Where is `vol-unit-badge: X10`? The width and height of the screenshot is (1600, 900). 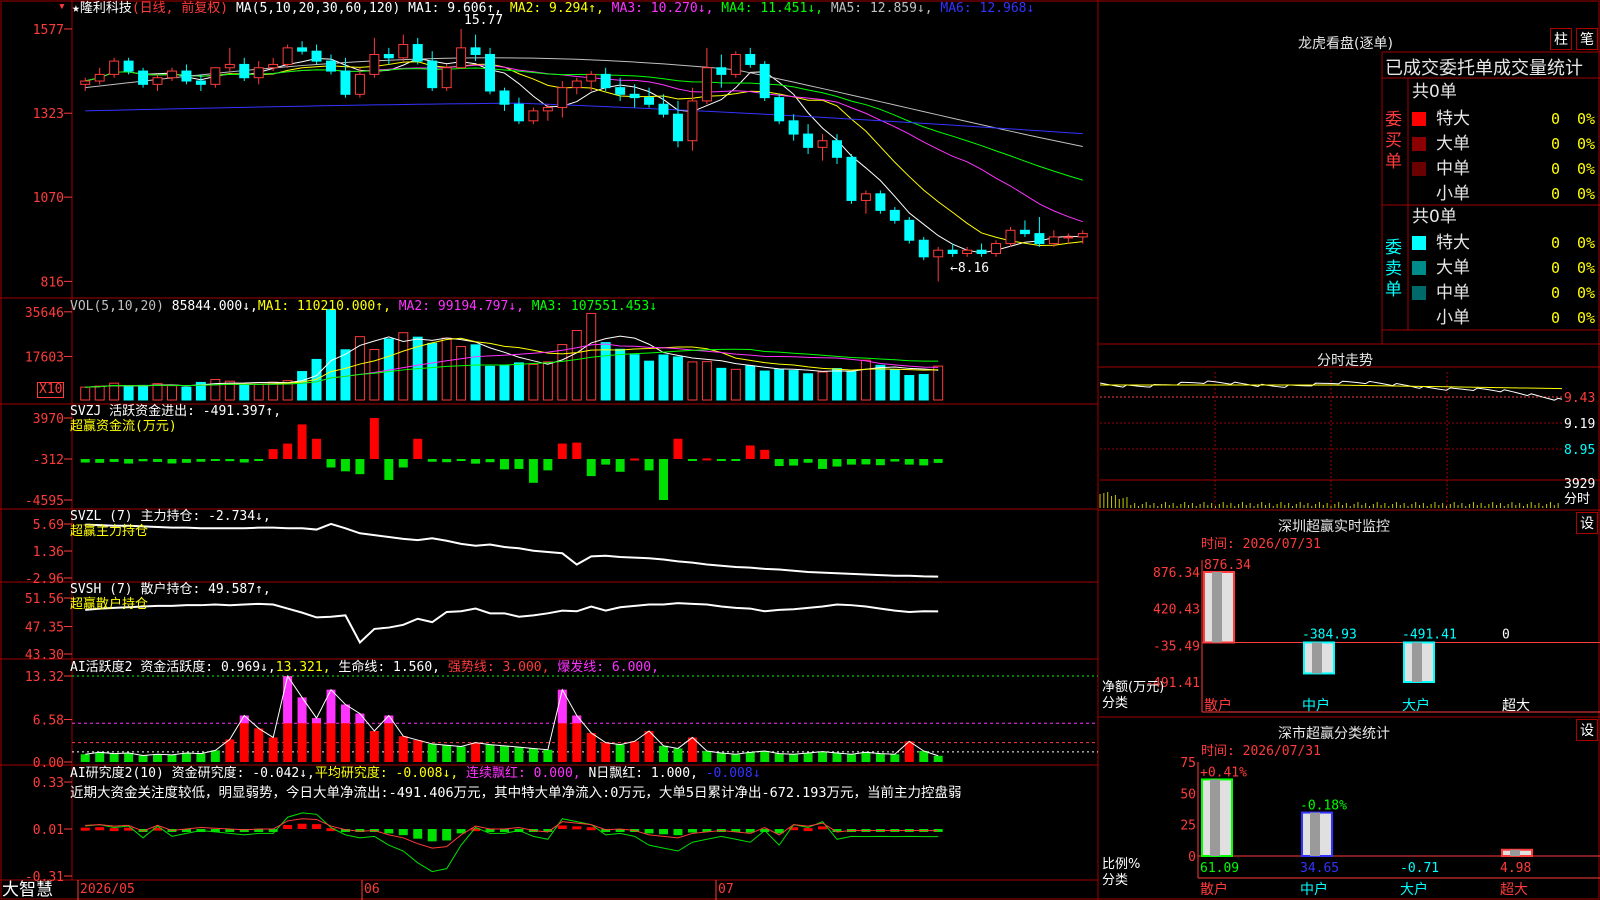
vol-unit-badge: X10 is located at coordinates (51, 390).